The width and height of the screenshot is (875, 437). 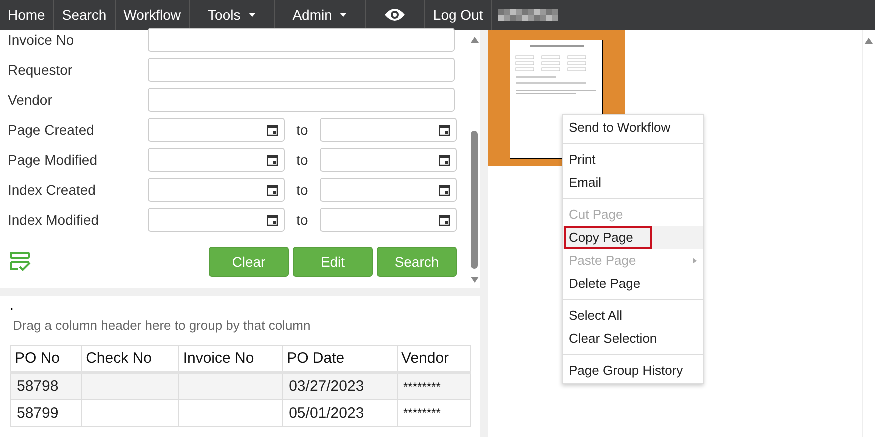 I want to click on menu-item: Email, so click(x=633, y=182).